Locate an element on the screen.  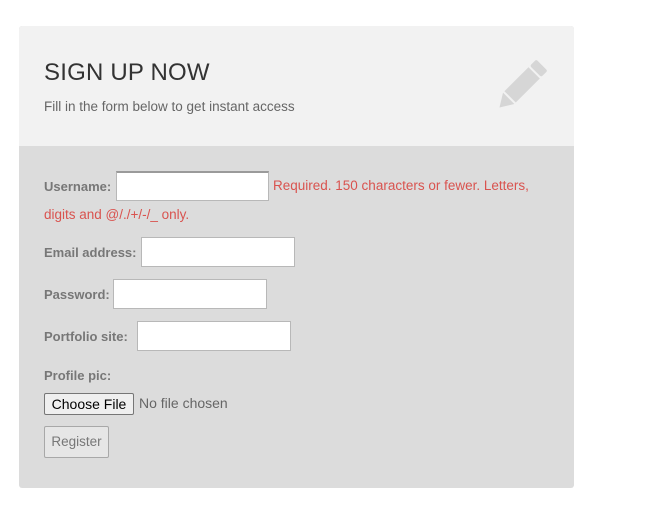
password-input is located at coordinates (190, 294).